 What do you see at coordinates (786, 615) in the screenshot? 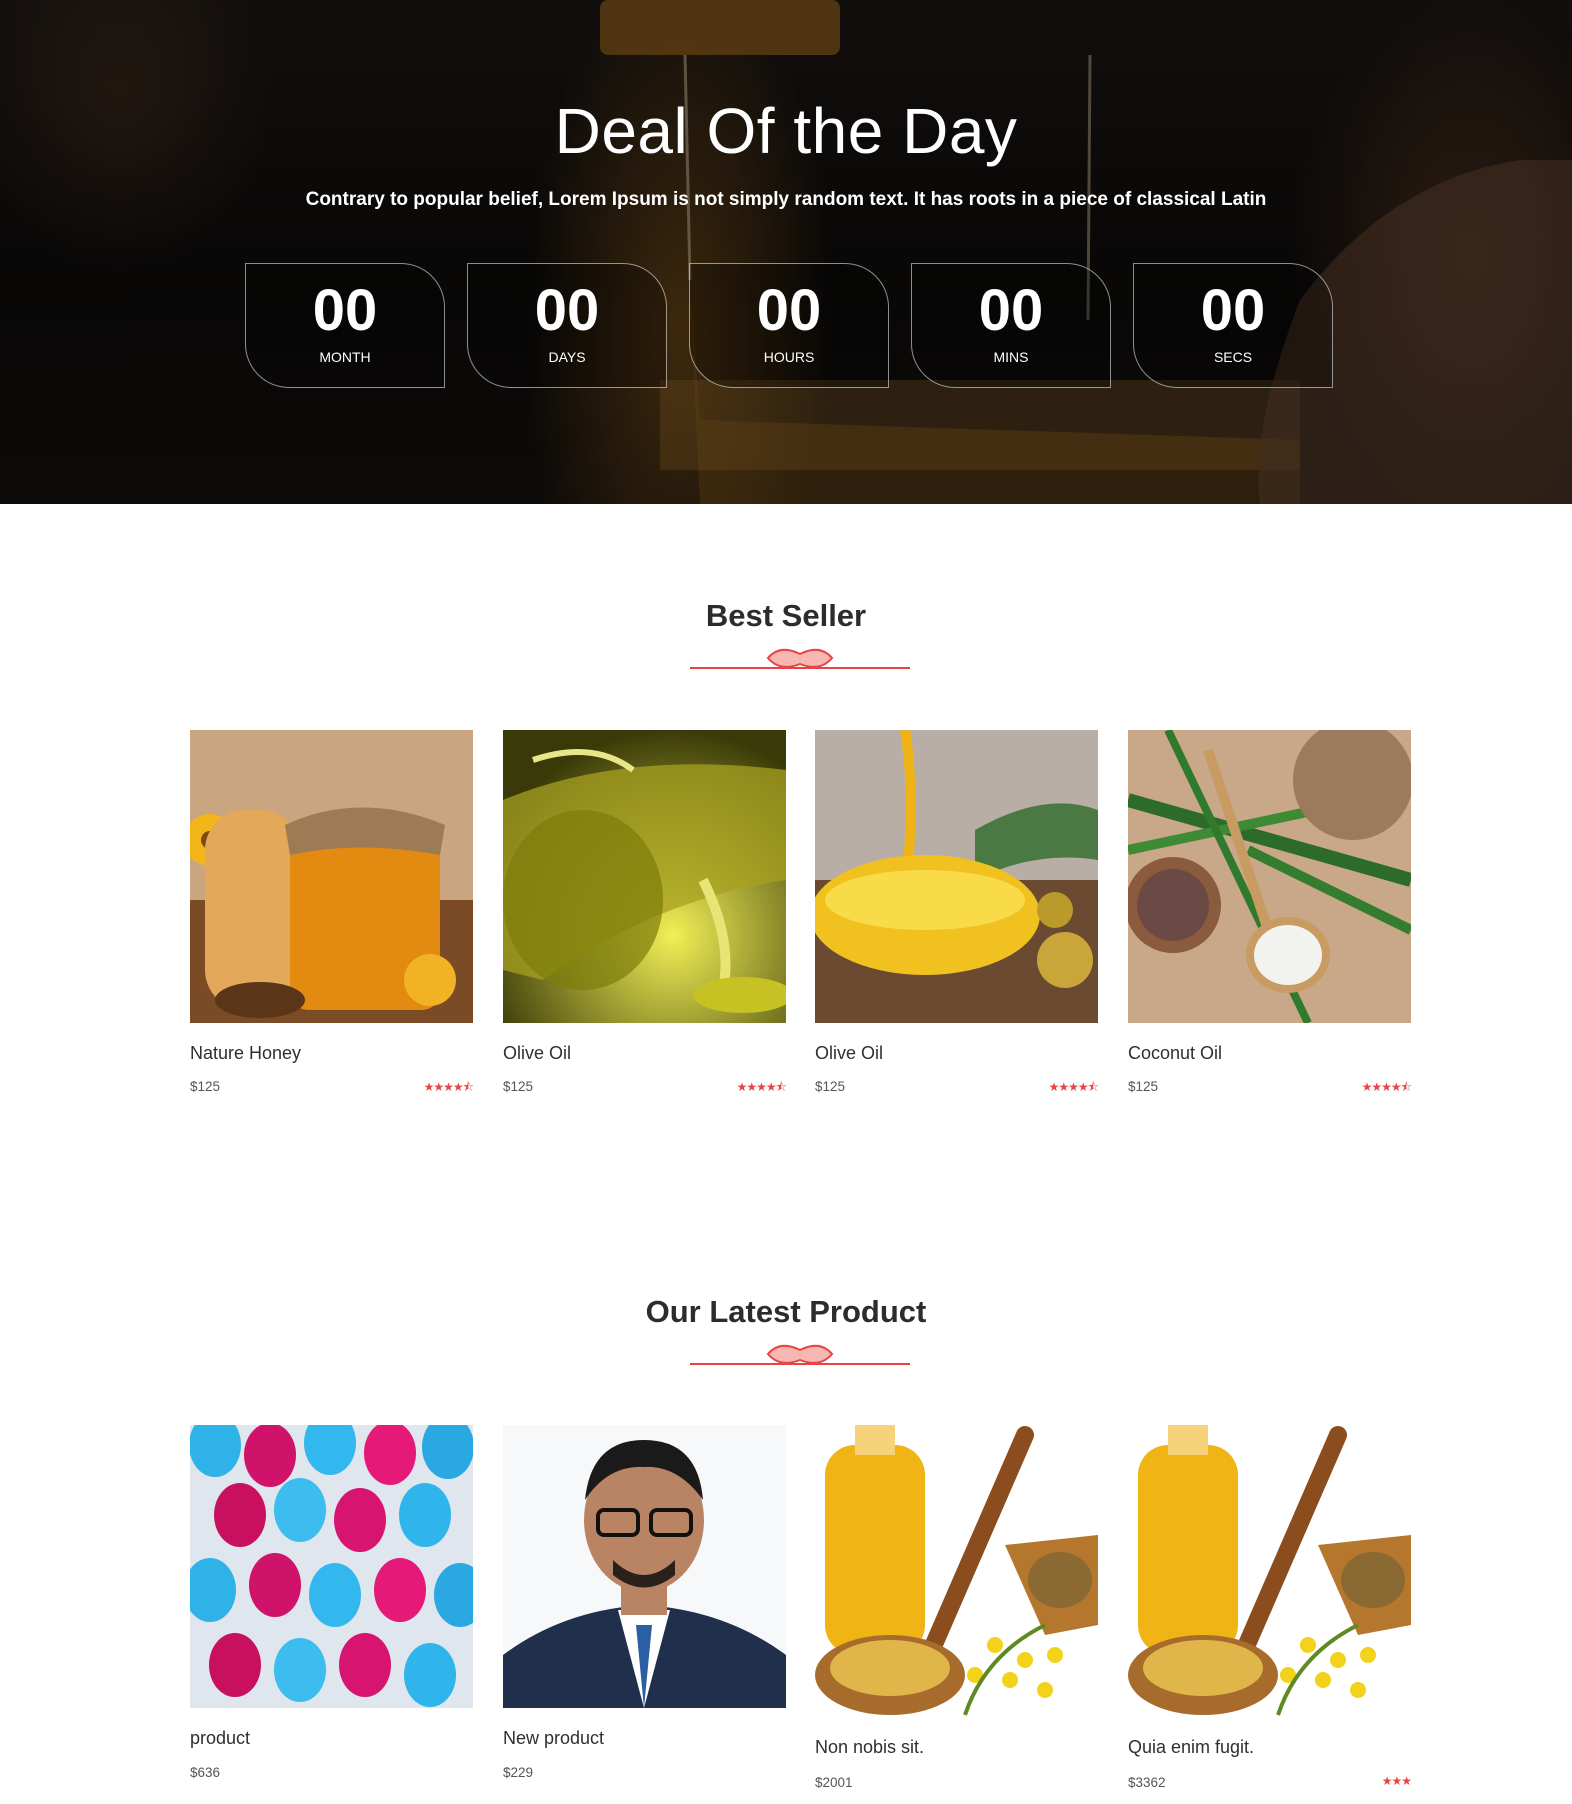
I see `best-seller-title: Best Seller` at bounding box center [786, 615].